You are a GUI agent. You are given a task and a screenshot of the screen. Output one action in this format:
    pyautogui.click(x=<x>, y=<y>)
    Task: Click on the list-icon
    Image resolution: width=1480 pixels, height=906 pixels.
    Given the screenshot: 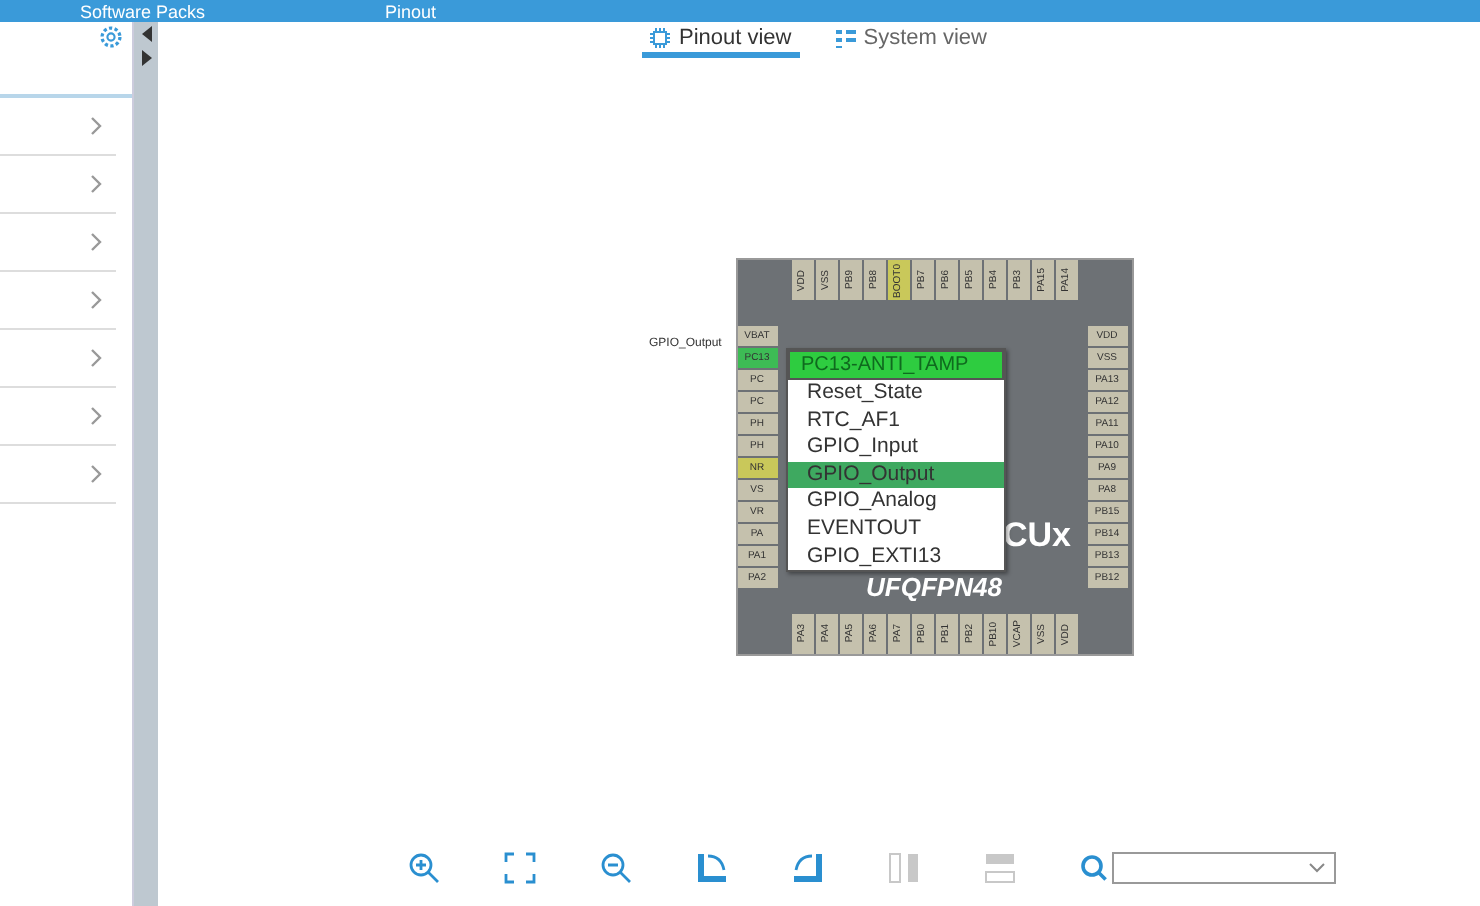 What is the action you would take?
    pyautogui.click(x=845, y=37)
    